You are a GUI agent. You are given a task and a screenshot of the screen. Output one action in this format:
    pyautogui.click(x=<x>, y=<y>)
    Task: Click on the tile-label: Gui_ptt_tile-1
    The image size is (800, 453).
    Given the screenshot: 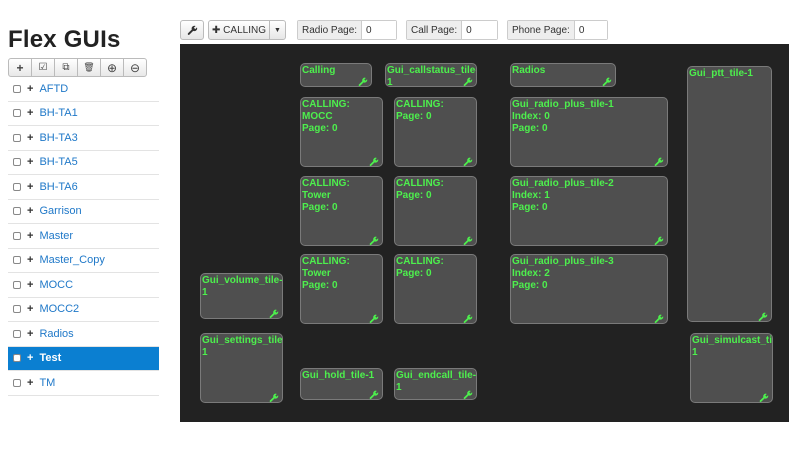 What is the action you would take?
    pyautogui.click(x=721, y=73)
    